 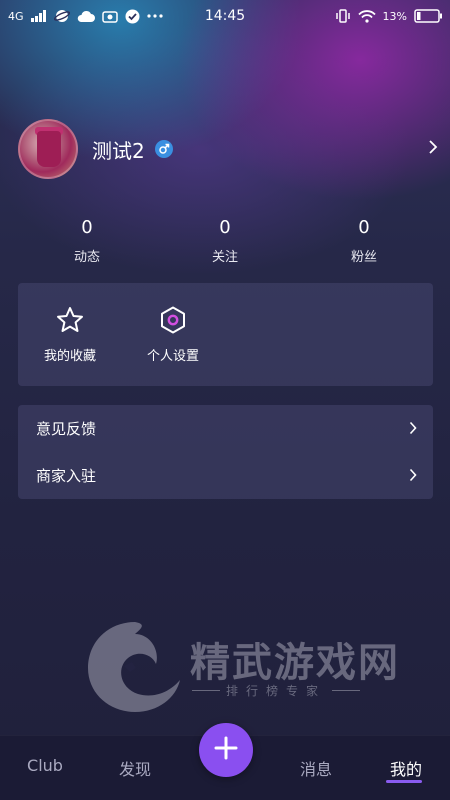 I want to click on username: 测试2, so click(x=118, y=150).